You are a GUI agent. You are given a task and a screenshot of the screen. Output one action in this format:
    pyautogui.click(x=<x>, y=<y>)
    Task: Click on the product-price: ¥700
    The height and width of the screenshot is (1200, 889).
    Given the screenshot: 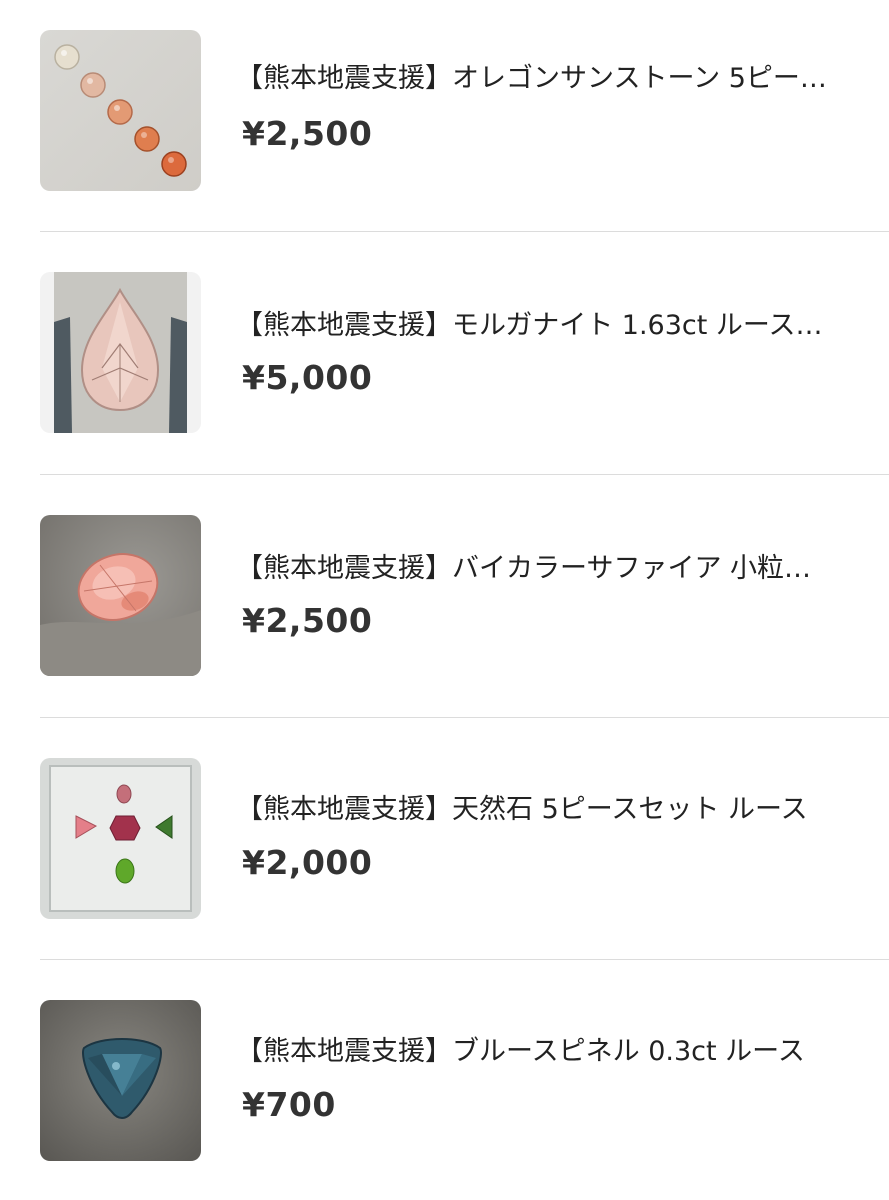 What is the action you would take?
    pyautogui.click(x=289, y=1104)
    